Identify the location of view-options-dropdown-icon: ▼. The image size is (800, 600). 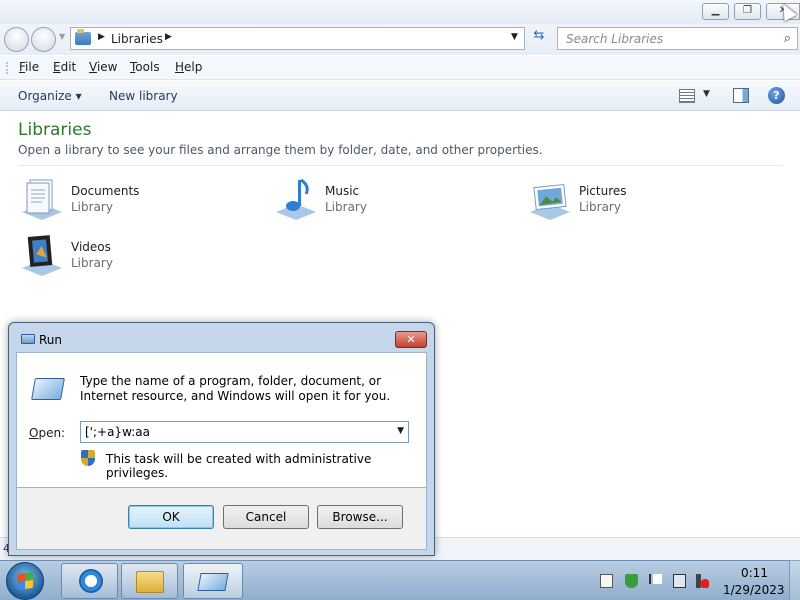
(706, 94).